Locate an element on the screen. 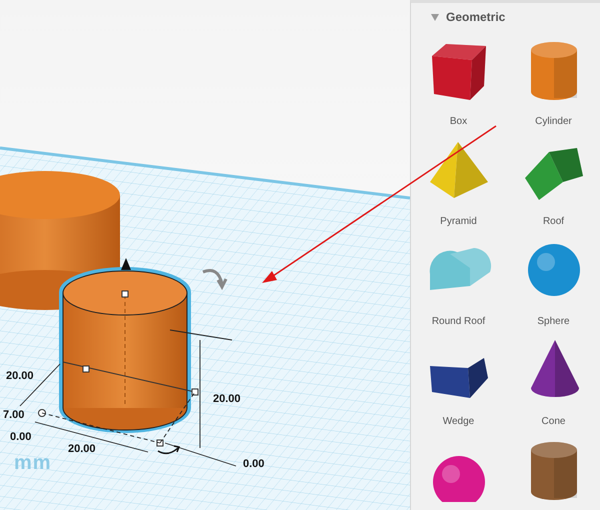 Image resolution: width=600 pixels, height=510 pixels. shape-label: Cone is located at coordinates (554, 421).